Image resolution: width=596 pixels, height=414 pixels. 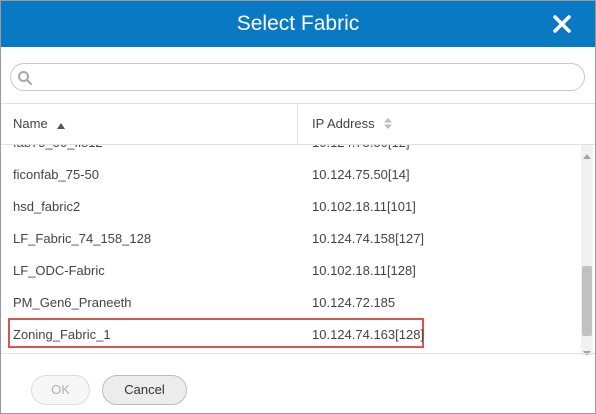 I want to click on sort-unsorted-icon, so click(x=388, y=125).